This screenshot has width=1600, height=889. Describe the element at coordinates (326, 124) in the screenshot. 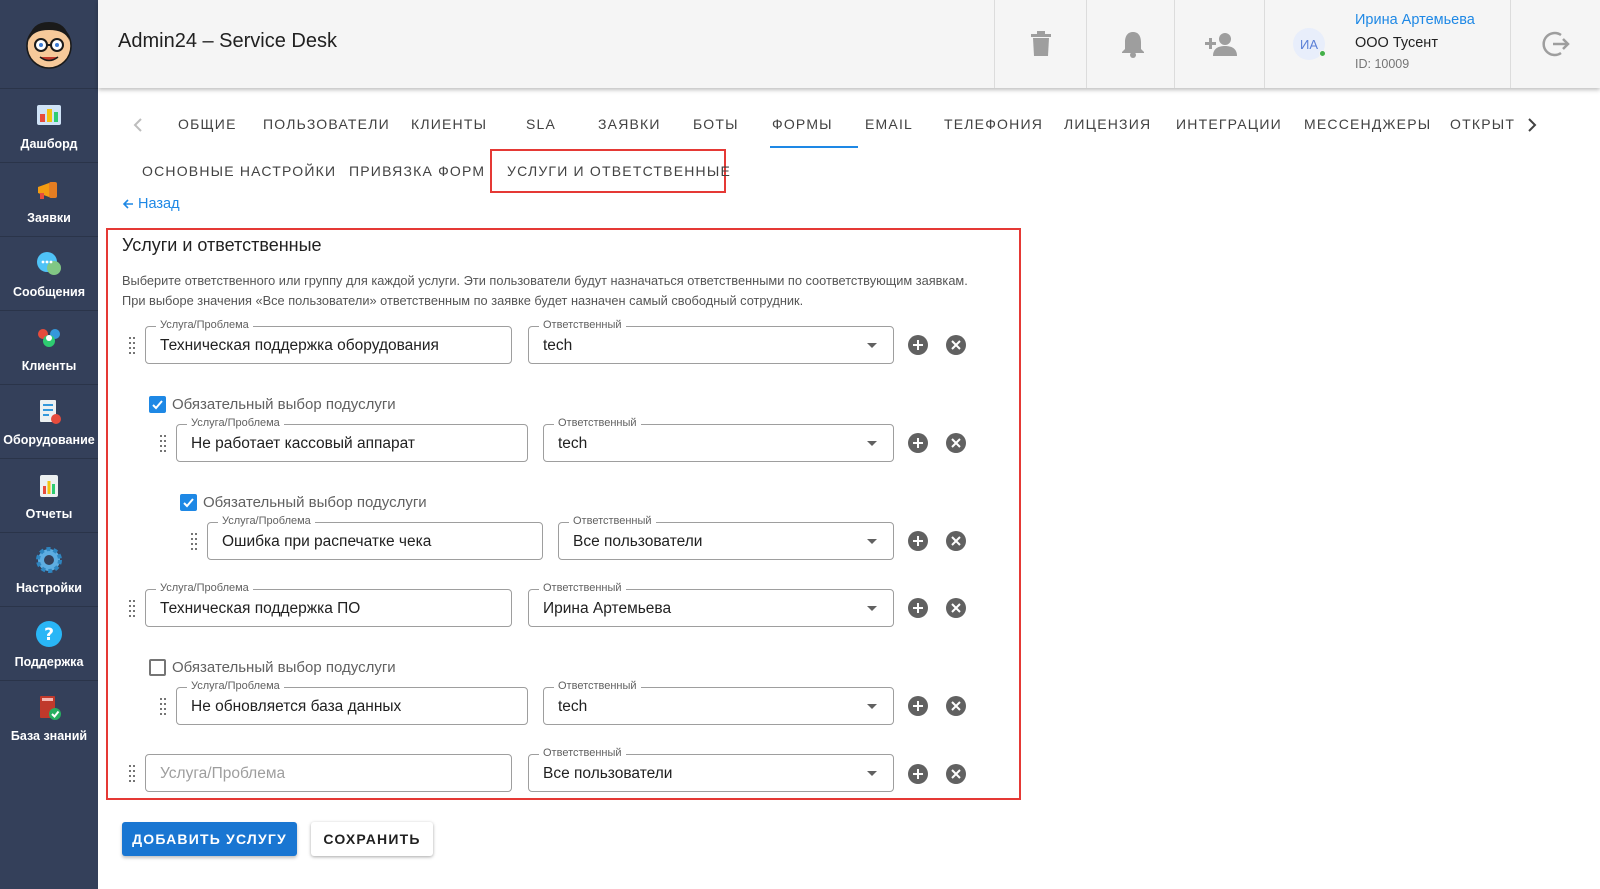

I see `tab-users: ПОЛЬЗОВАТЕЛИ` at that location.